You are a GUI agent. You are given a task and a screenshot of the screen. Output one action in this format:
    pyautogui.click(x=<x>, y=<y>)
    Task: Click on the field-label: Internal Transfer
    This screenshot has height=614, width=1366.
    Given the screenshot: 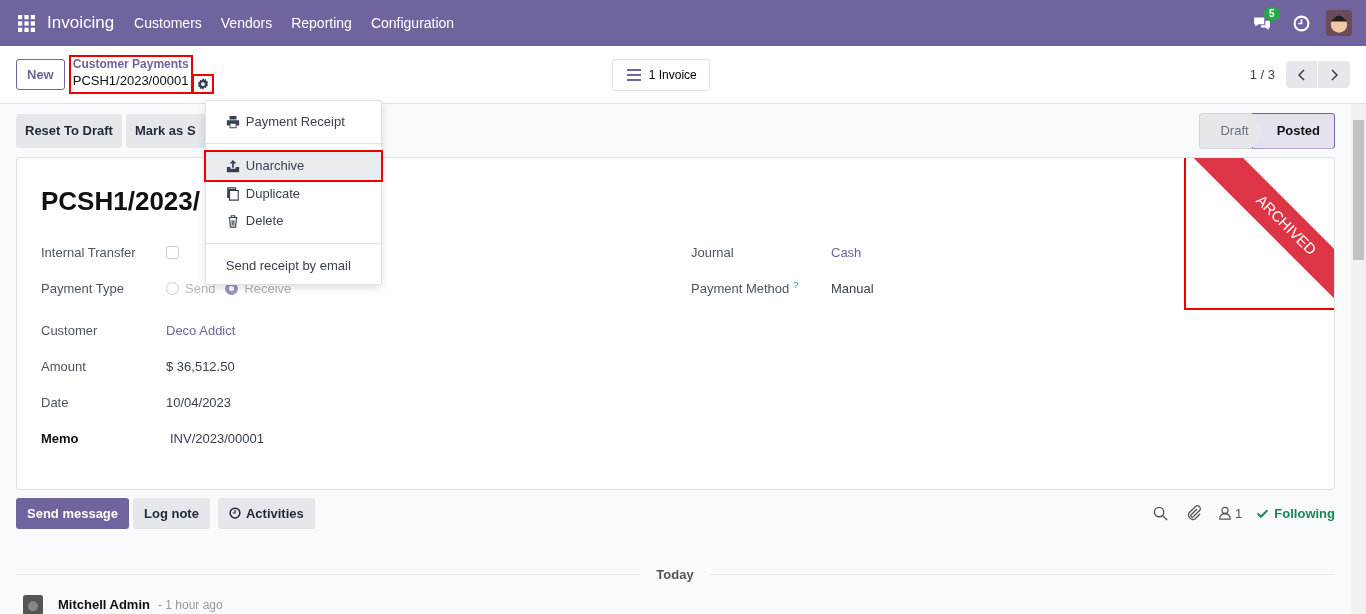 What is the action you would take?
    pyautogui.click(x=89, y=252)
    